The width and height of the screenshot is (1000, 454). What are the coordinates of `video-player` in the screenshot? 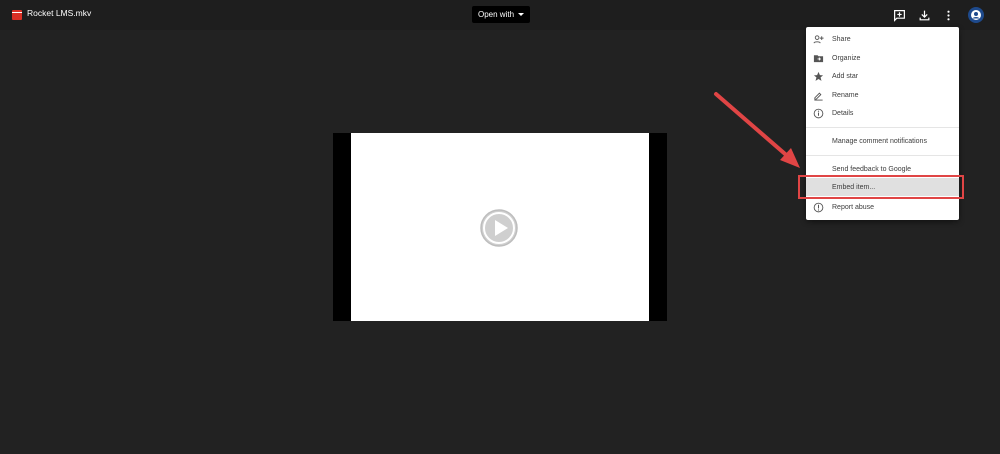 It's located at (500, 227).